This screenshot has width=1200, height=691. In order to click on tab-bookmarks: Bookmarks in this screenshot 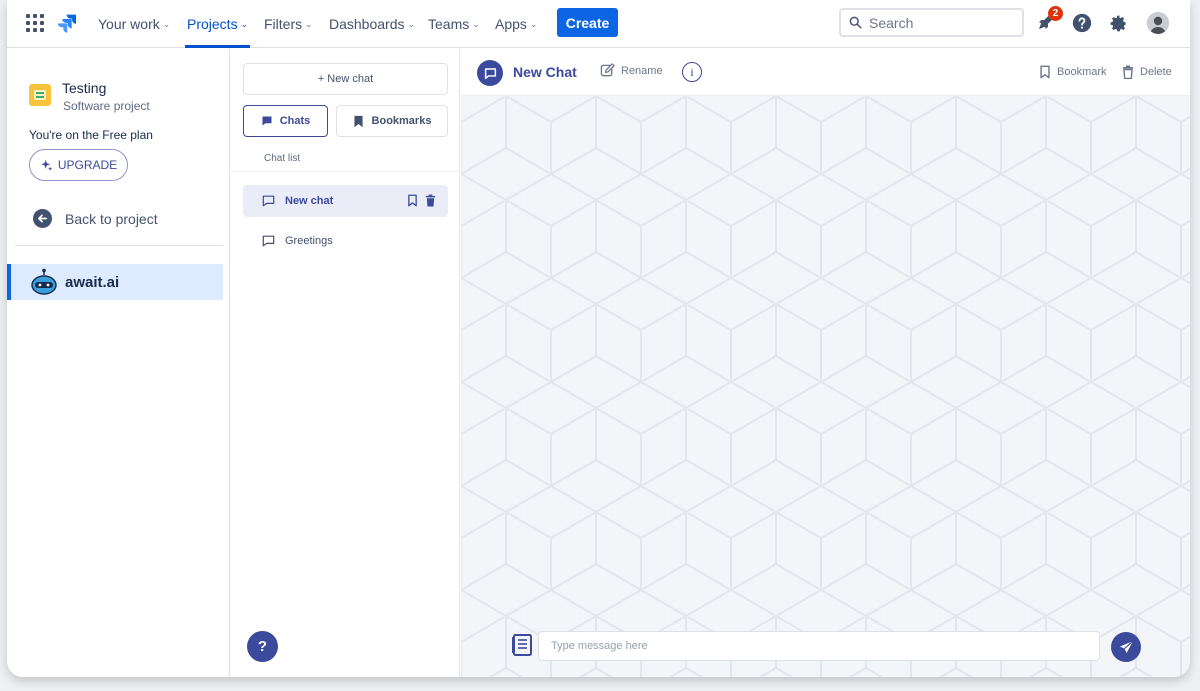, I will do `click(392, 121)`.